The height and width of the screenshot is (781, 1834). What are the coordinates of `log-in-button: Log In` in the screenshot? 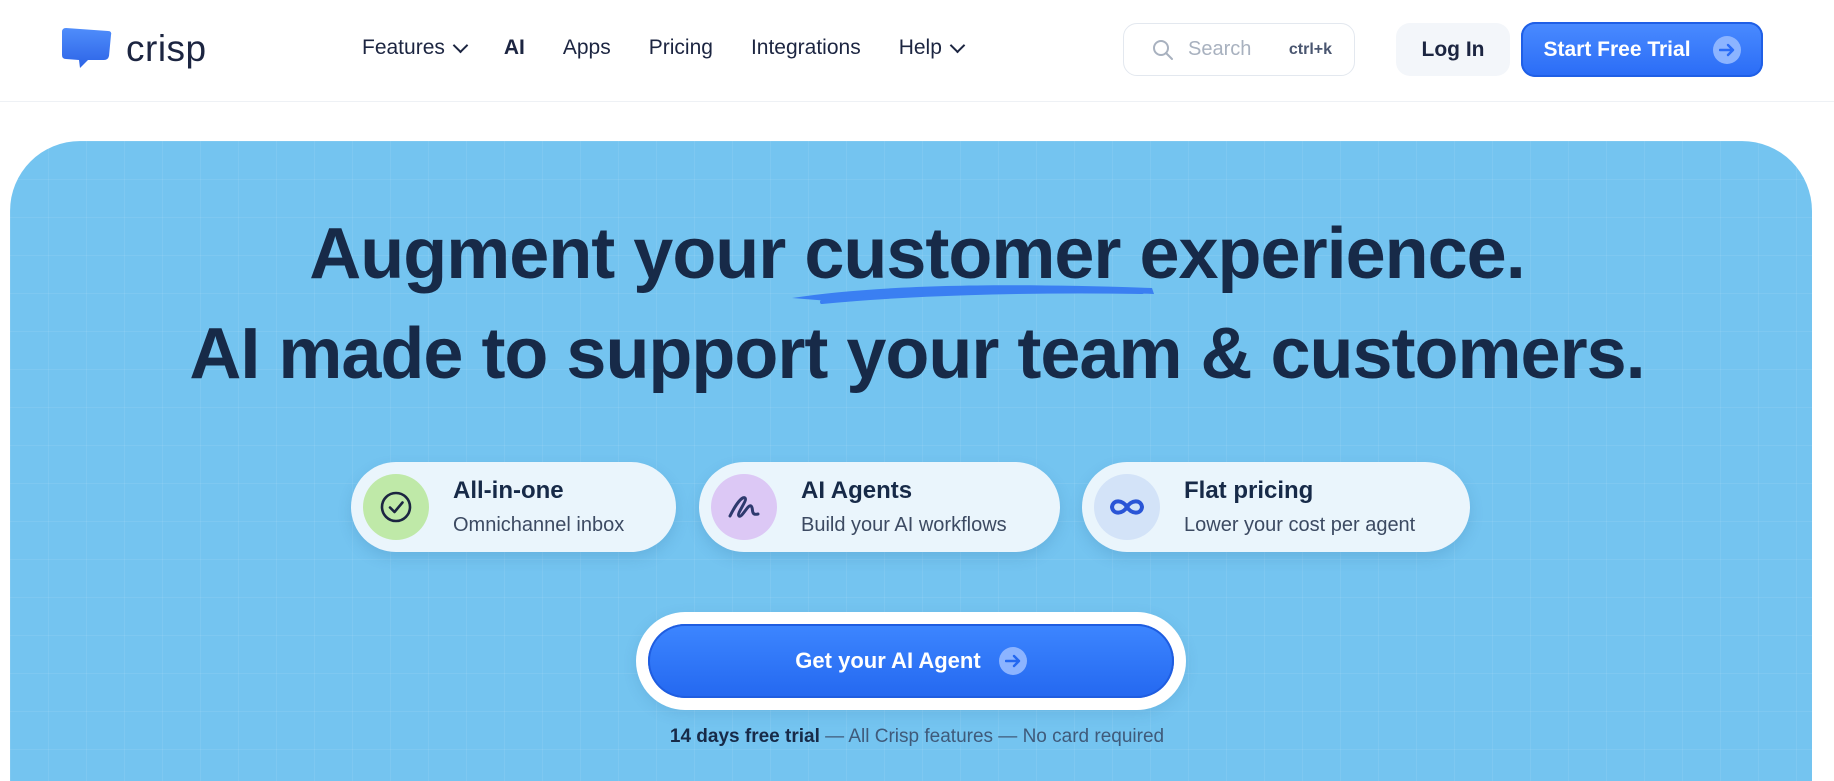 It's located at (1453, 49).